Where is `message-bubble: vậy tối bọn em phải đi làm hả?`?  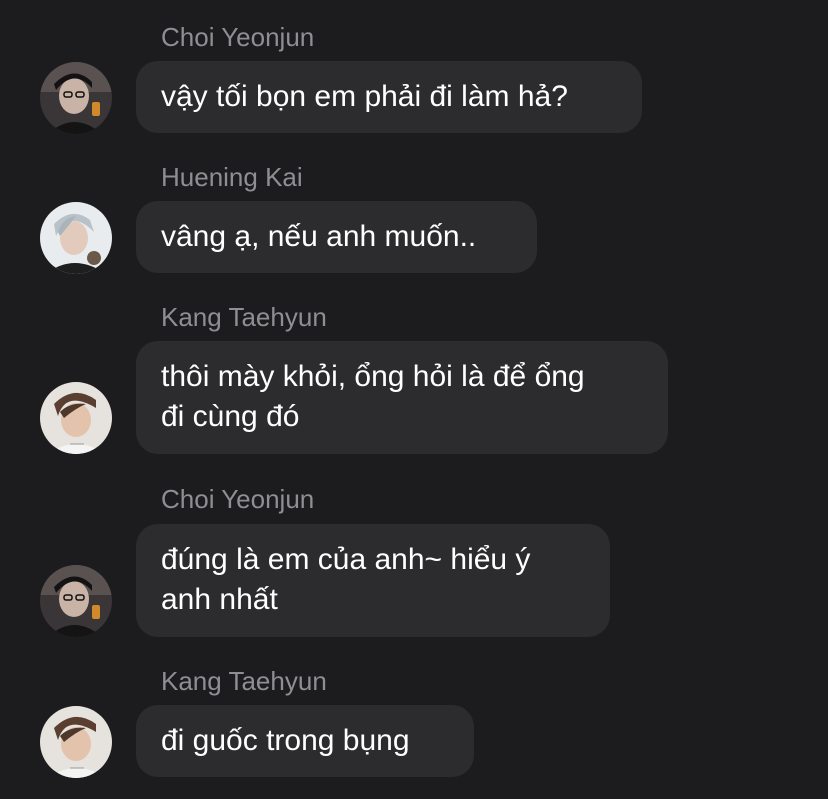
message-bubble: vậy tối bọn em phải đi làm hả? is located at coordinates (389, 97).